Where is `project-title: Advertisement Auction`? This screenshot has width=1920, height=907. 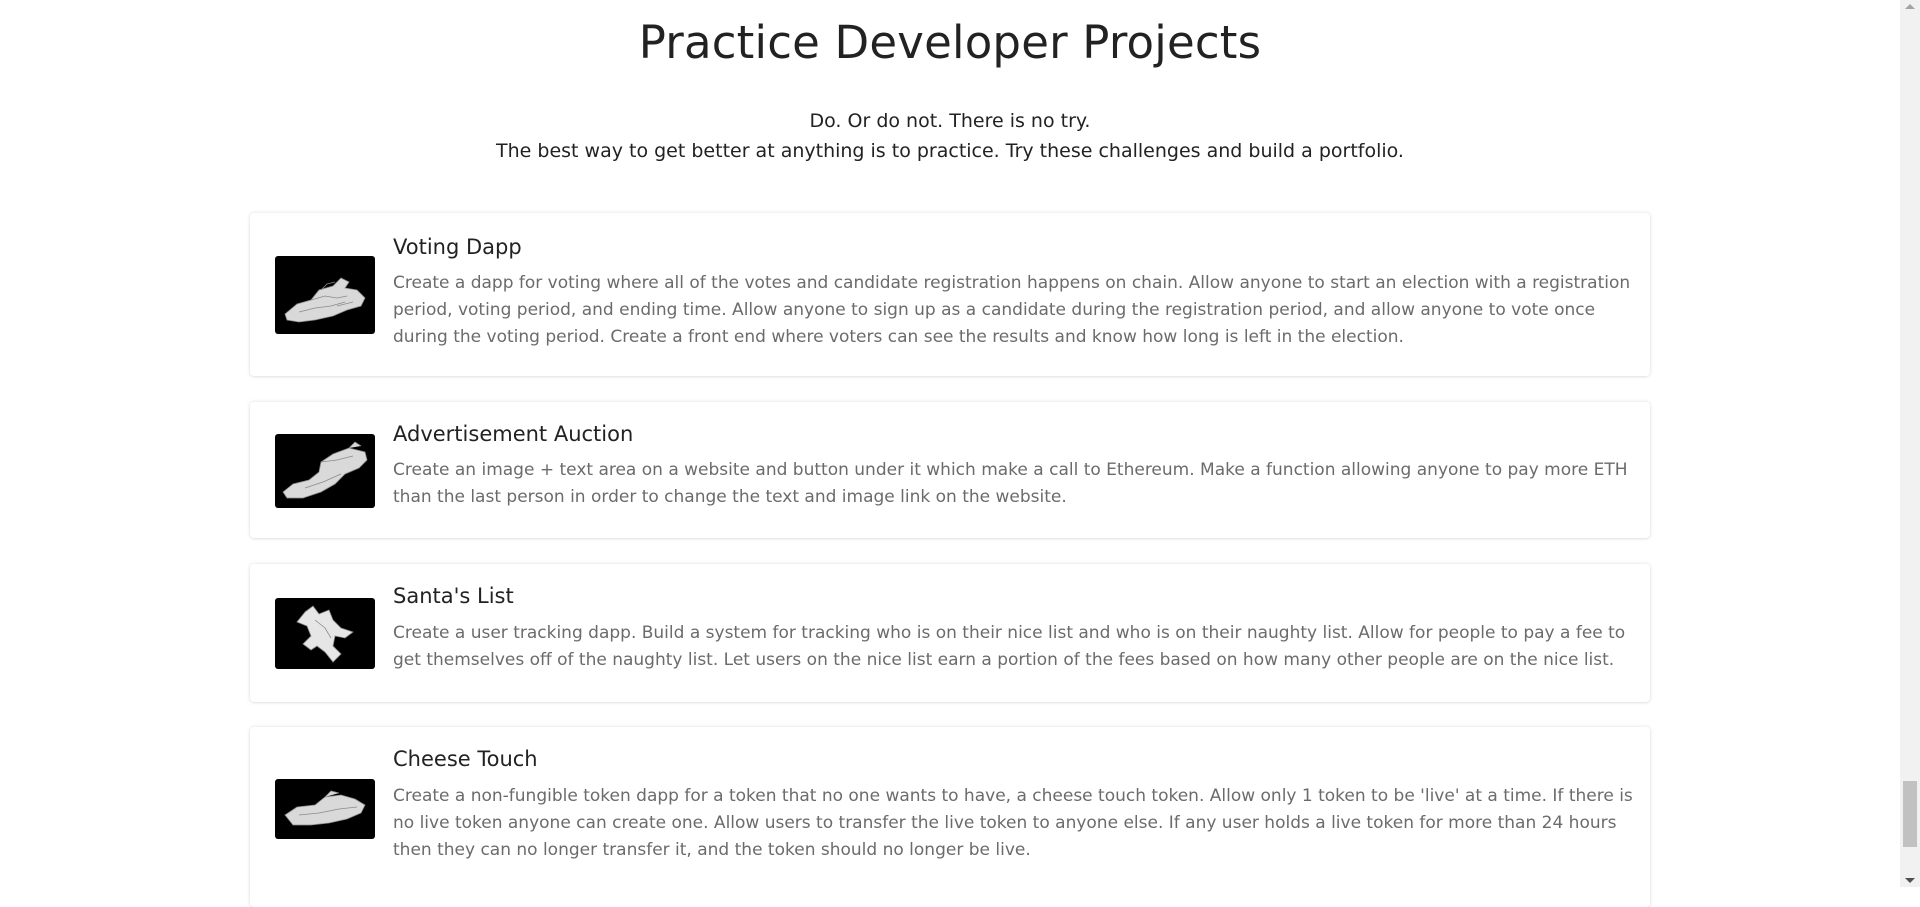 project-title: Advertisement Auction is located at coordinates (513, 434).